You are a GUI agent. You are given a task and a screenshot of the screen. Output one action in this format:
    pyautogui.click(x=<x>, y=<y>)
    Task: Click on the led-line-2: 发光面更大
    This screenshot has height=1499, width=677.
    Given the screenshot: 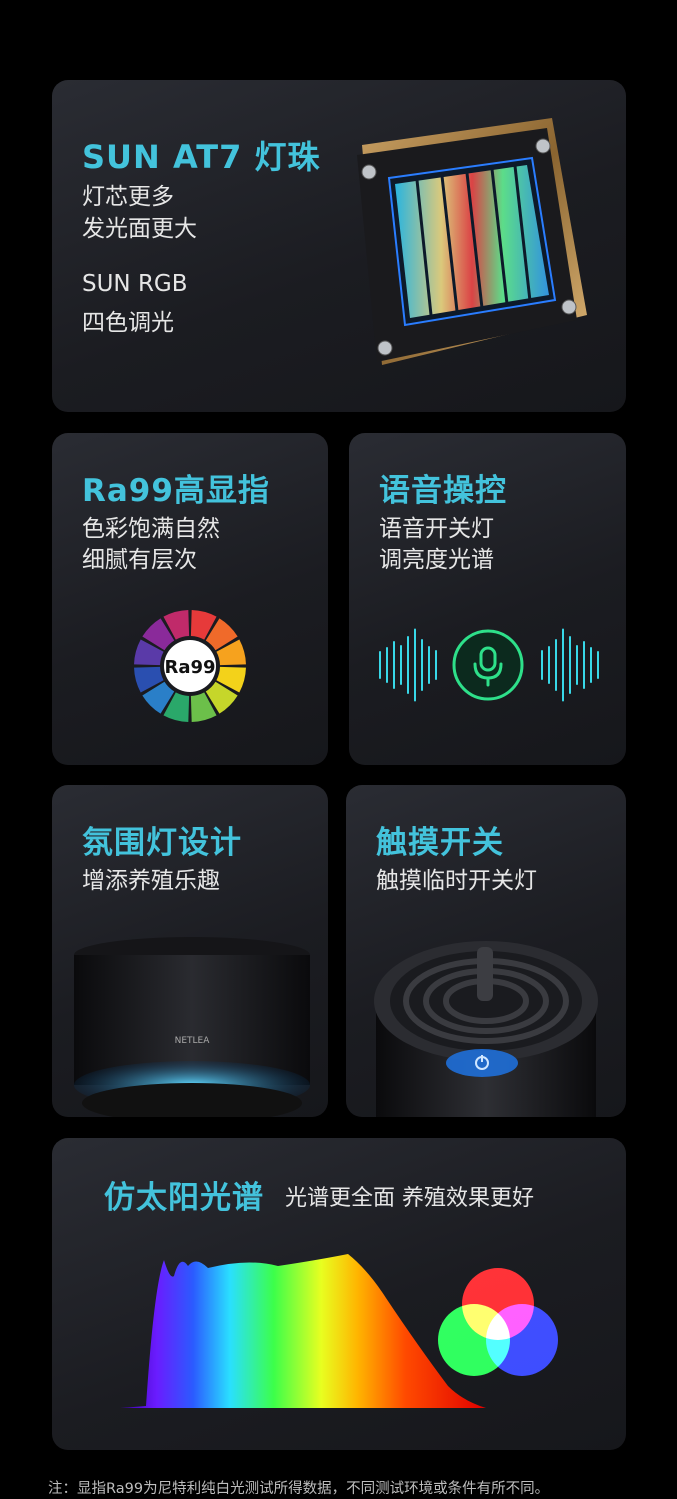 What is the action you would take?
    pyautogui.click(x=139, y=229)
    